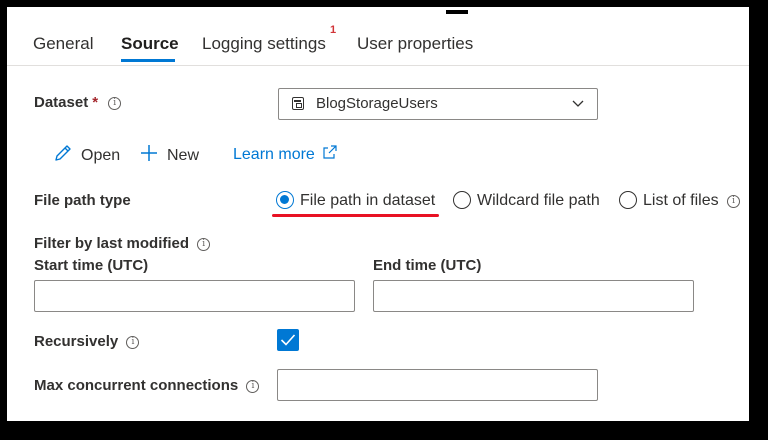 The width and height of the screenshot is (768, 440). What do you see at coordinates (377, 103) in the screenshot?
I see `dataset-select-value: BlogStorageUsers` at bounding box center [377, 103].